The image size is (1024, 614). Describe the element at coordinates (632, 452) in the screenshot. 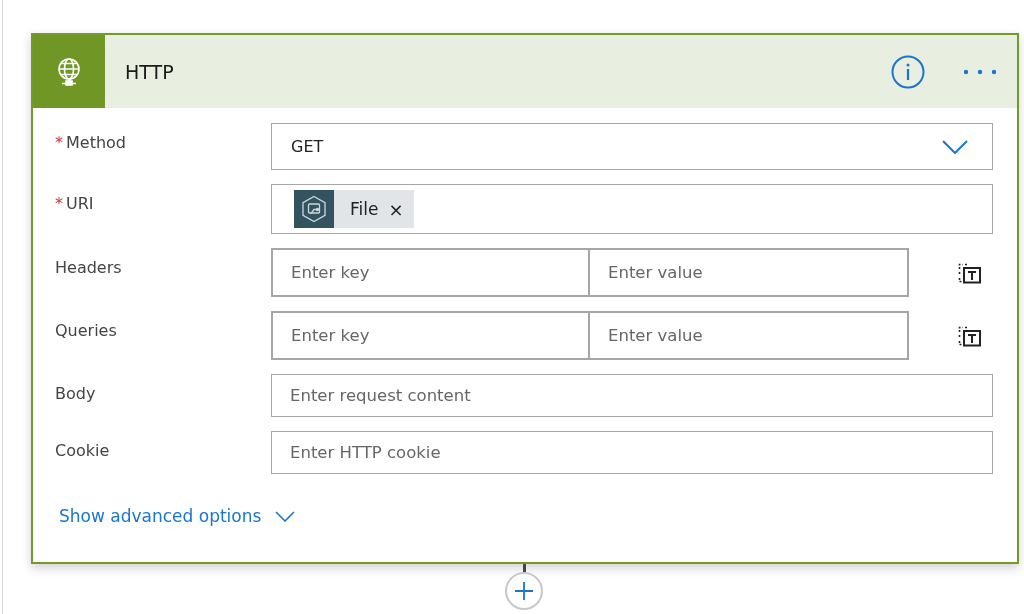

I see `text-input: Enter HTTP cookie` at that location.